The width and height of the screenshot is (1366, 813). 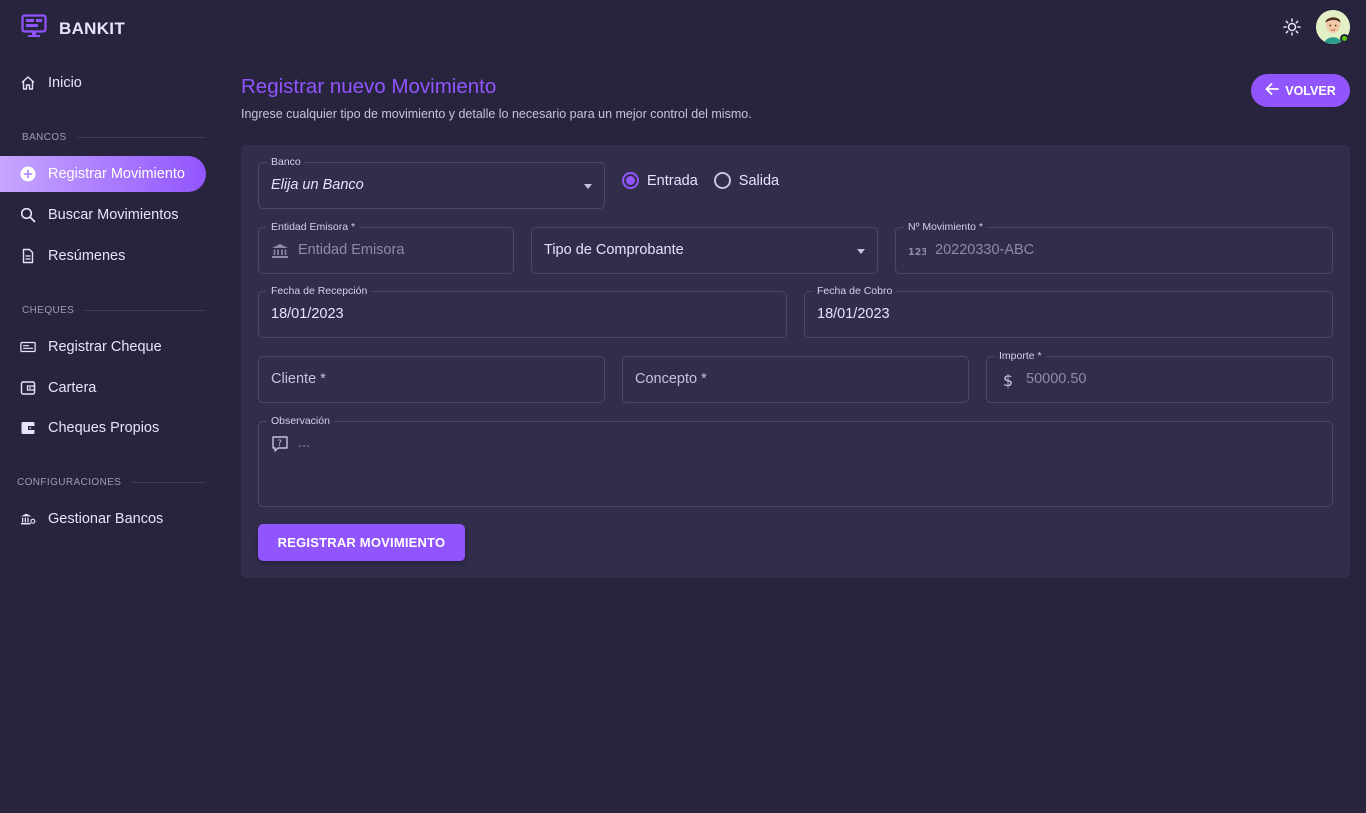 I want to click on banco-value: Elija un Banco, so click(x=317, y=185).